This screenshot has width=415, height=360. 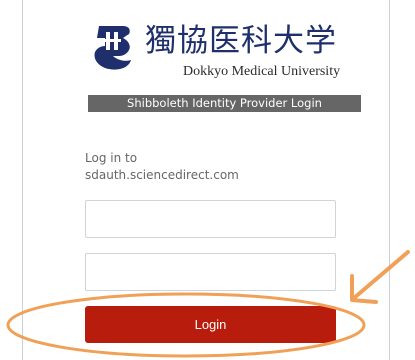 I want to click on university-name-english: Dokkyo Medical University, so click(x=262, y=71).